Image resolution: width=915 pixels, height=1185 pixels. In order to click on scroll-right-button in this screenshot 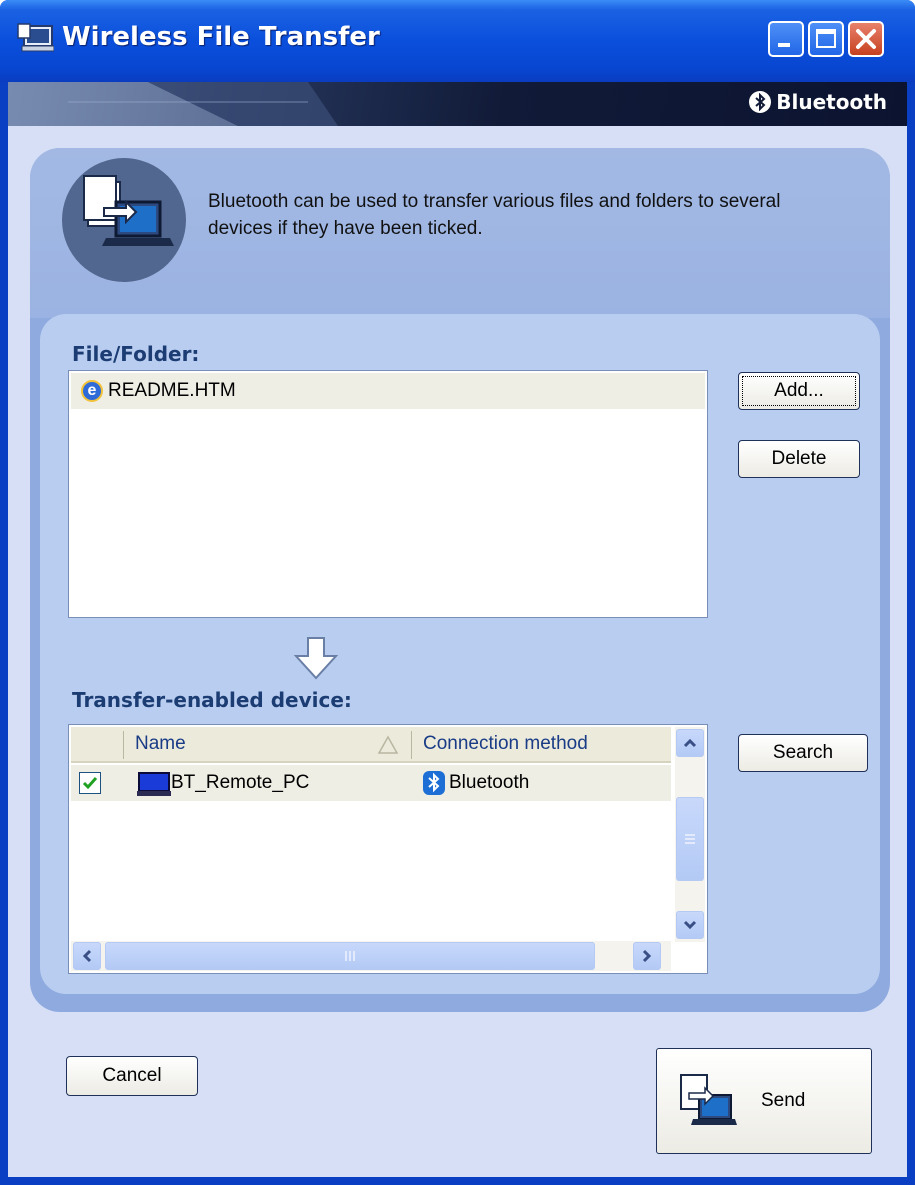, I will do `click(647, 956)`.